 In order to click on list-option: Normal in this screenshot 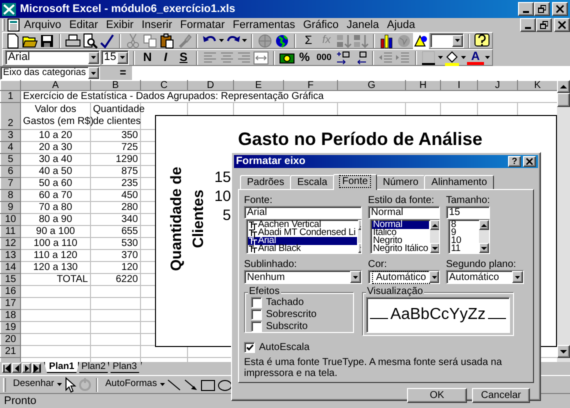, I will do `click(401, 225)`.